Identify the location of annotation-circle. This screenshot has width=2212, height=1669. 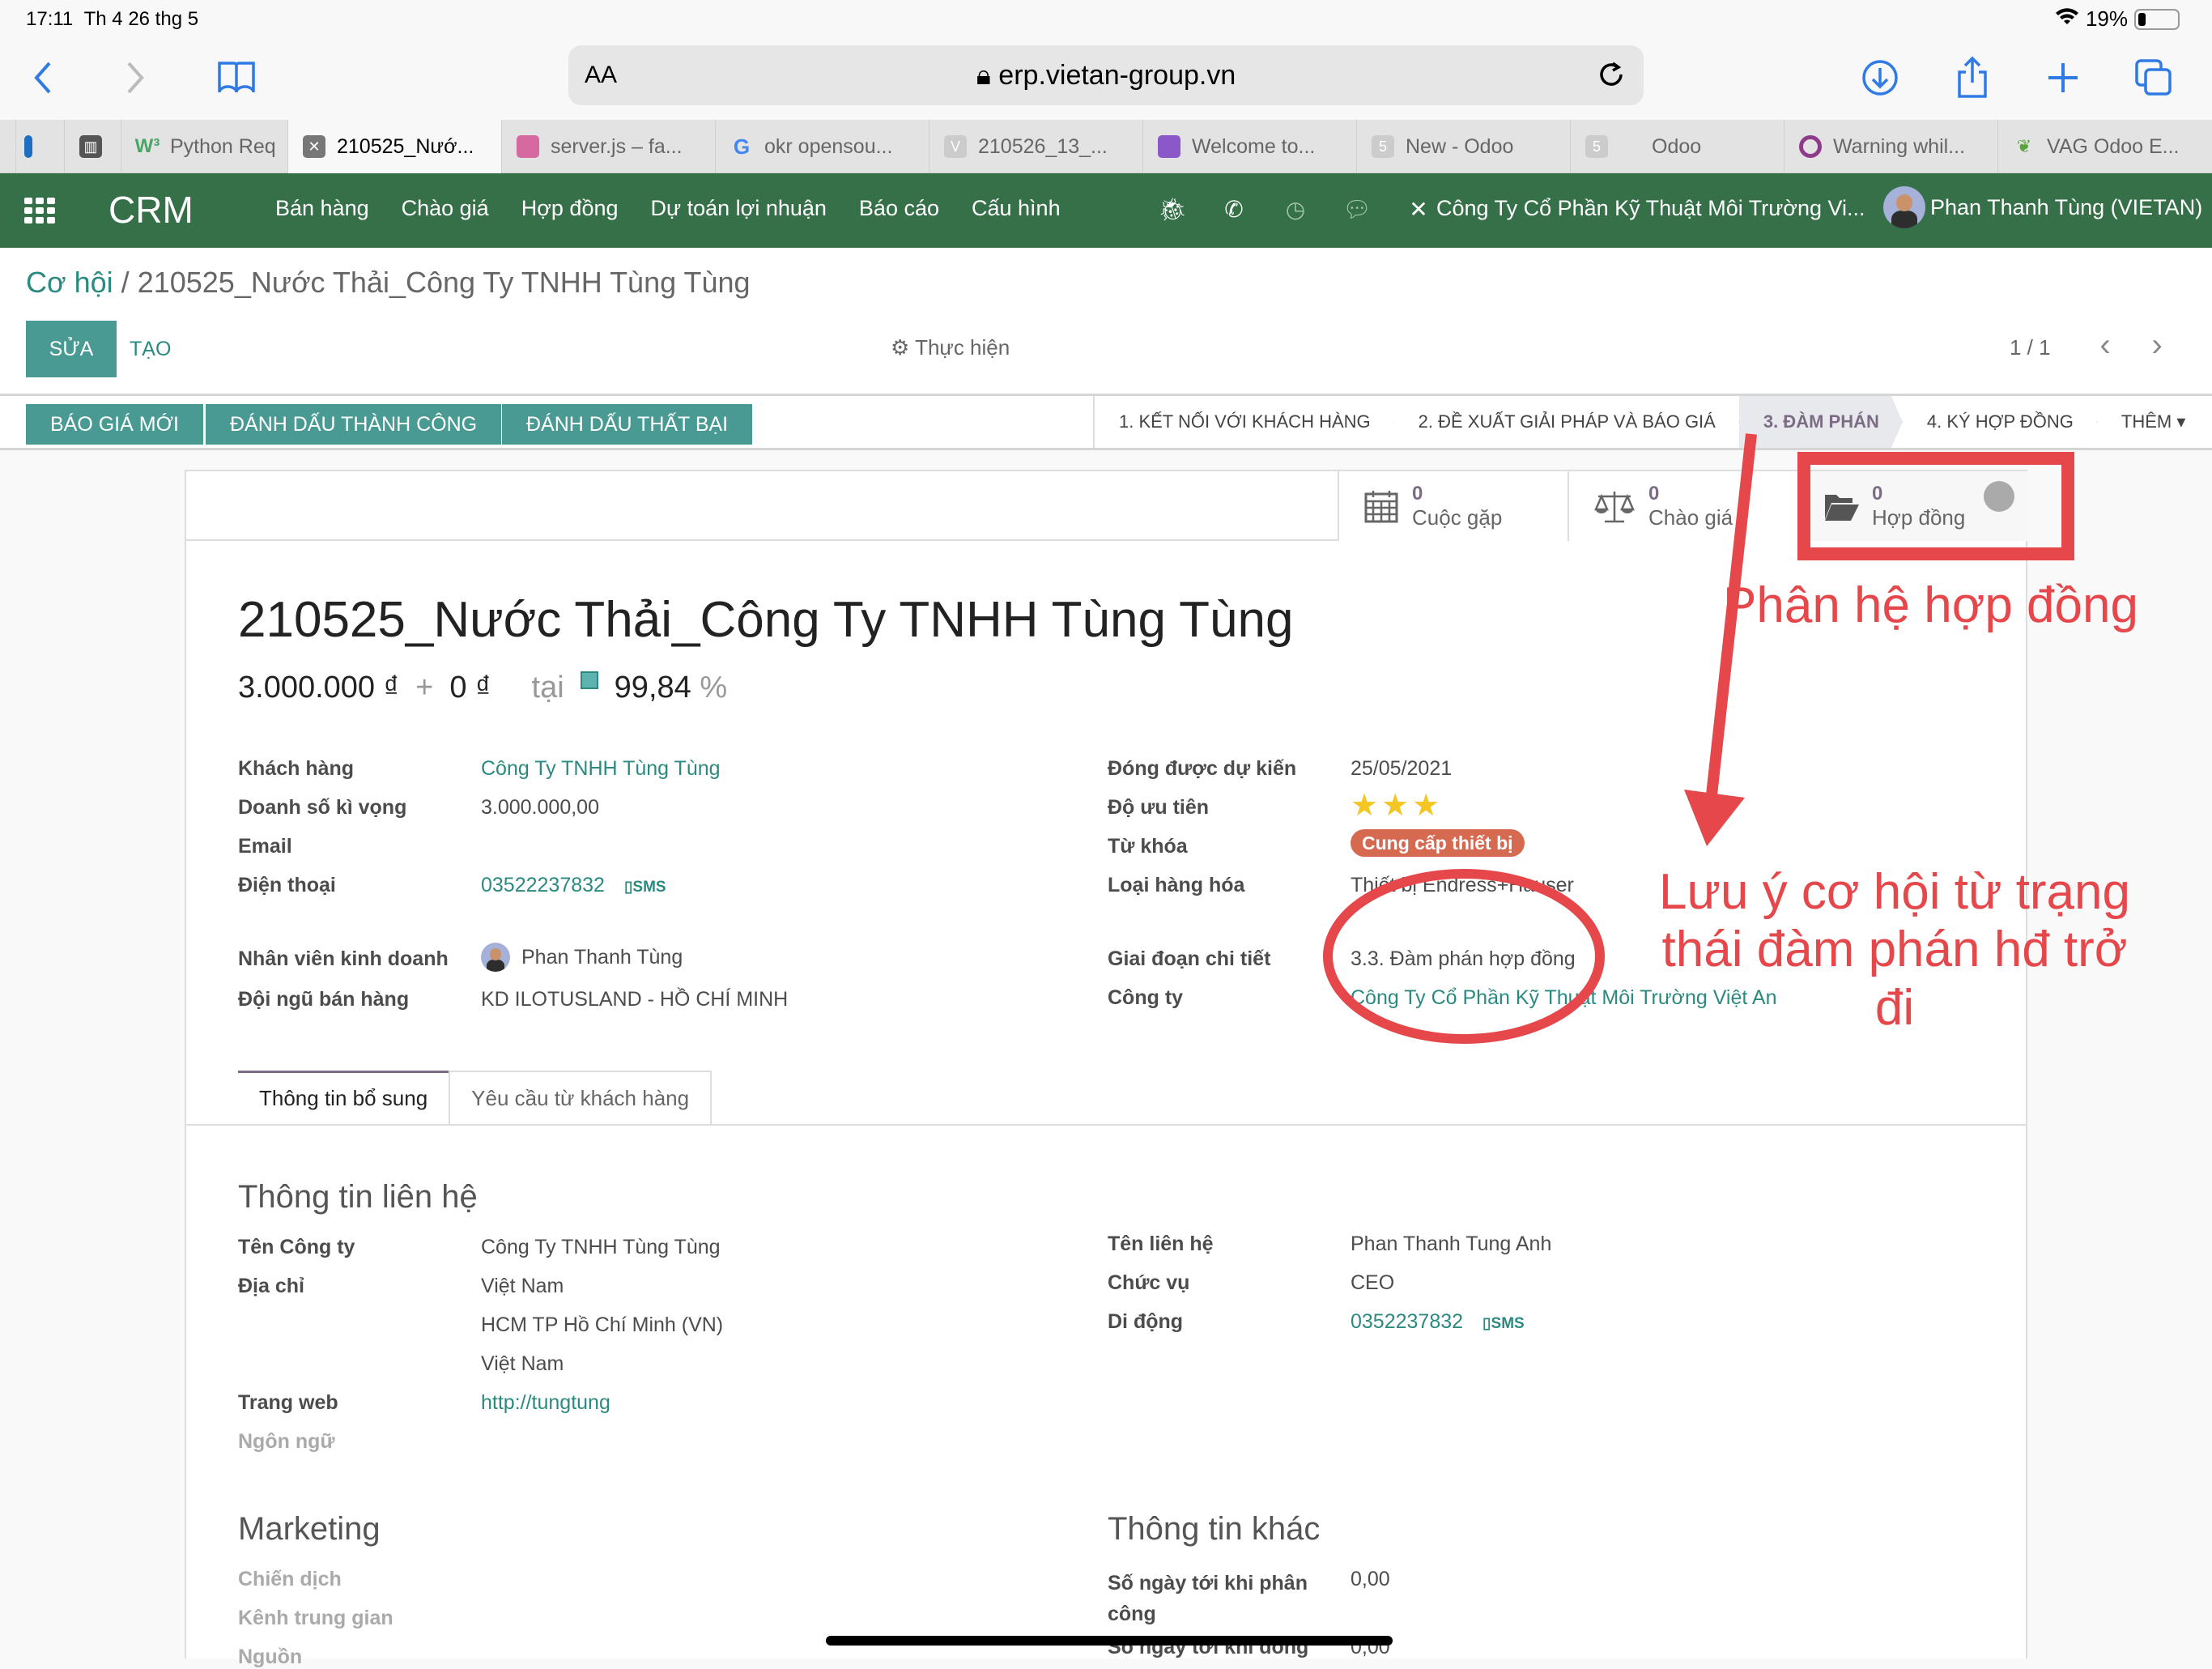
(1464, 956).